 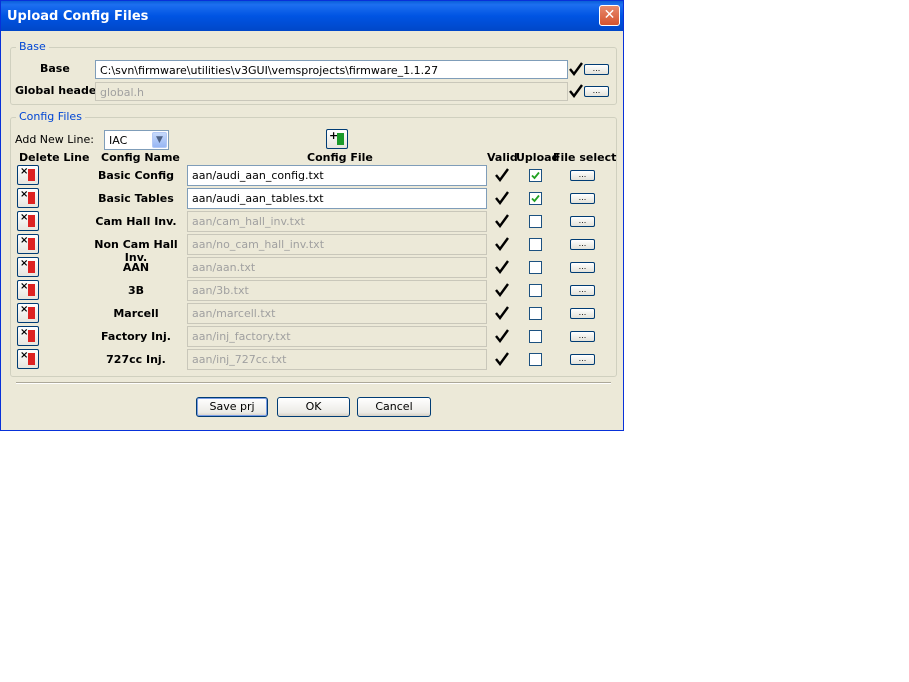 I want to click on add-line-button: +, so click(x=337, y=139).